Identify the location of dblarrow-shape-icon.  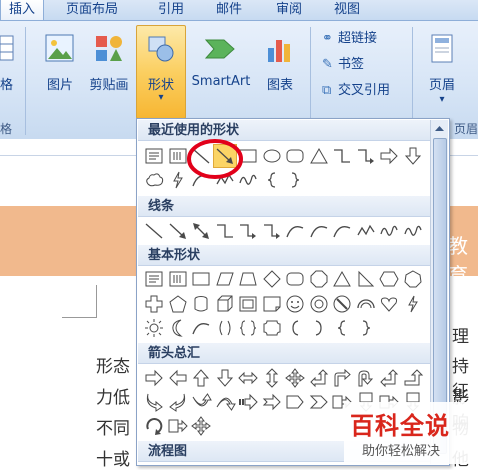
(201, 231).